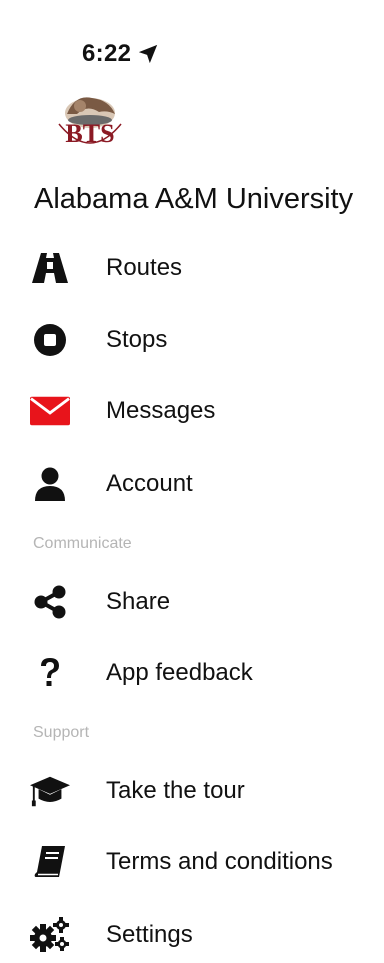 The width and height of the screenshot is (384, 963). I want to click on road-icon, so click(50, 268).